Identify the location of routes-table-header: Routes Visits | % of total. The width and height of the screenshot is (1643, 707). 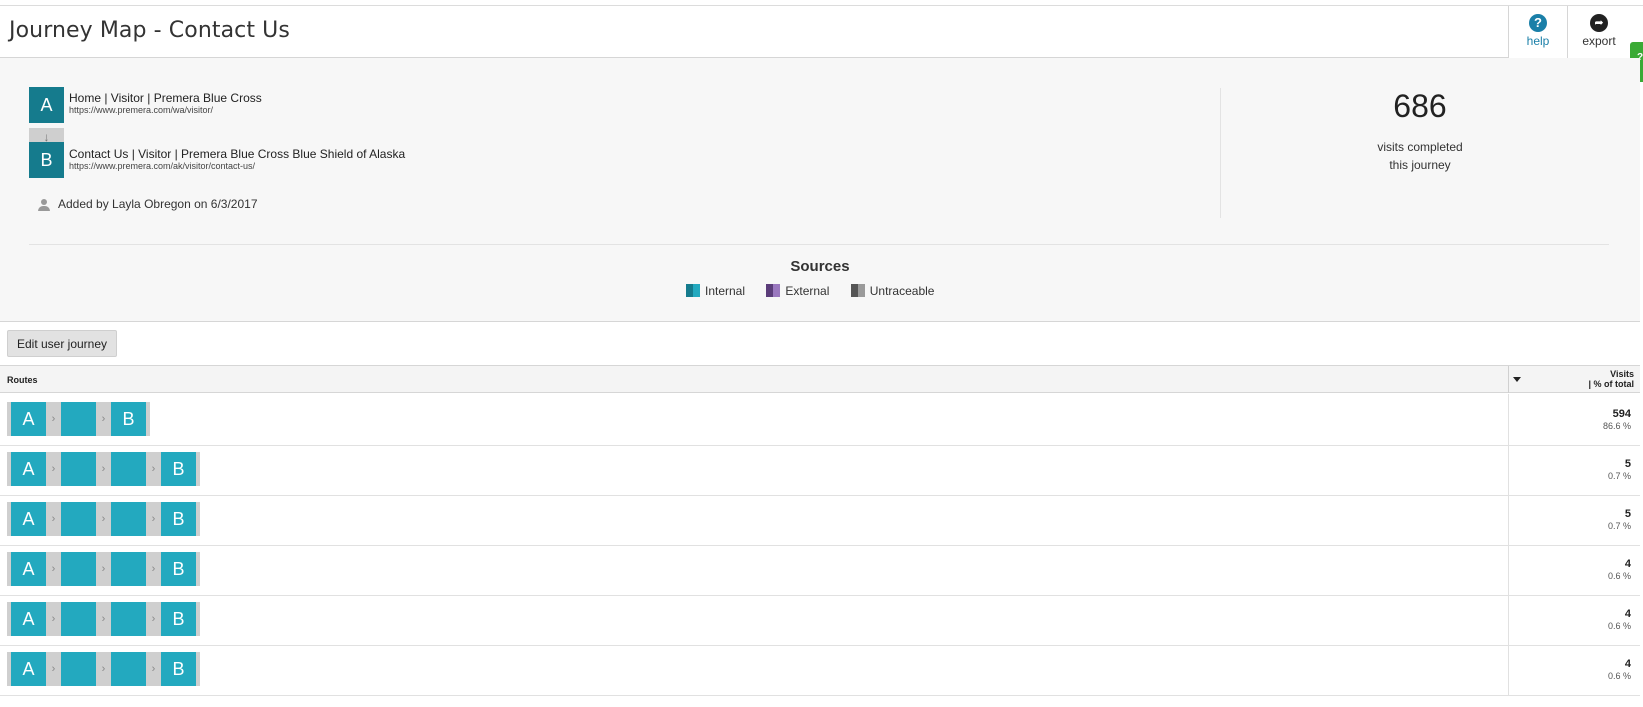
(820, 379).